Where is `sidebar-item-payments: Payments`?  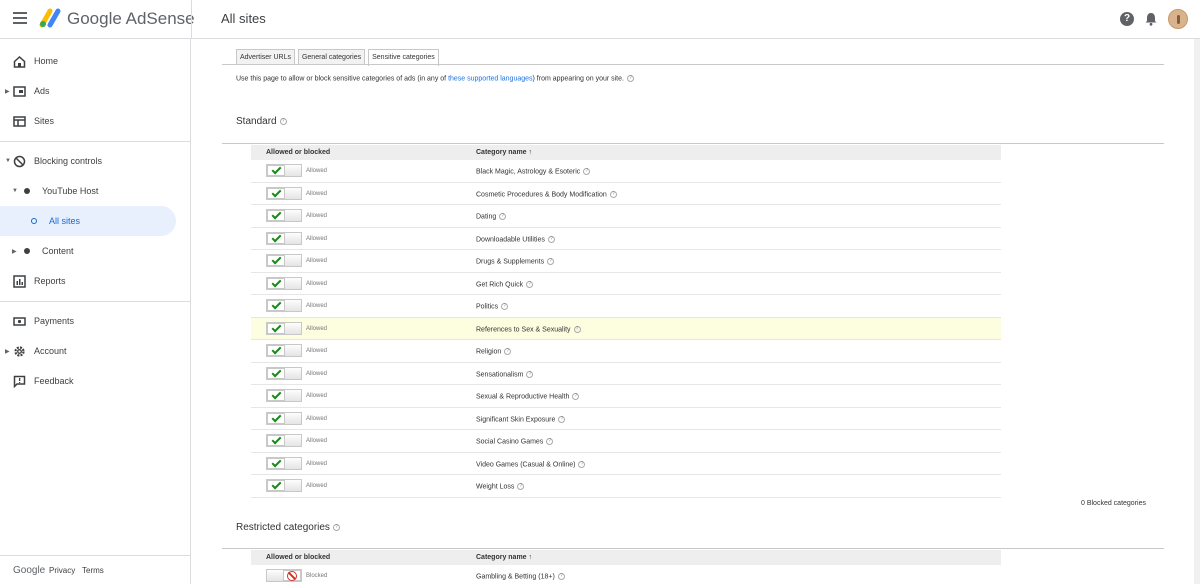 sidebar-item-payments: Payments is located at coordinates (95, 321).